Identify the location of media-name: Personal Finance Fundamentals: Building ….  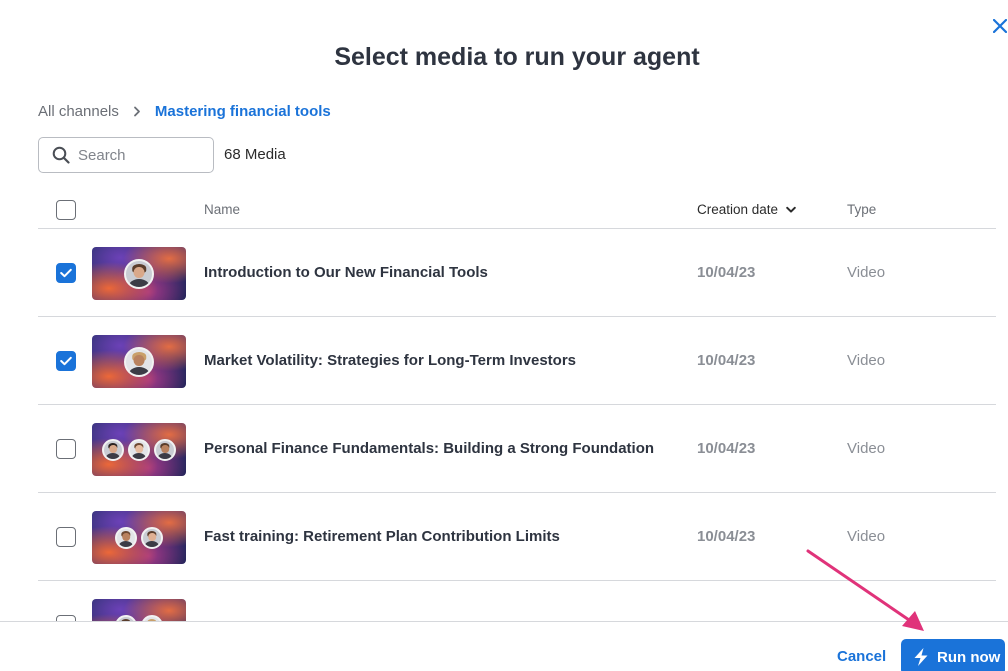
(429, 448).